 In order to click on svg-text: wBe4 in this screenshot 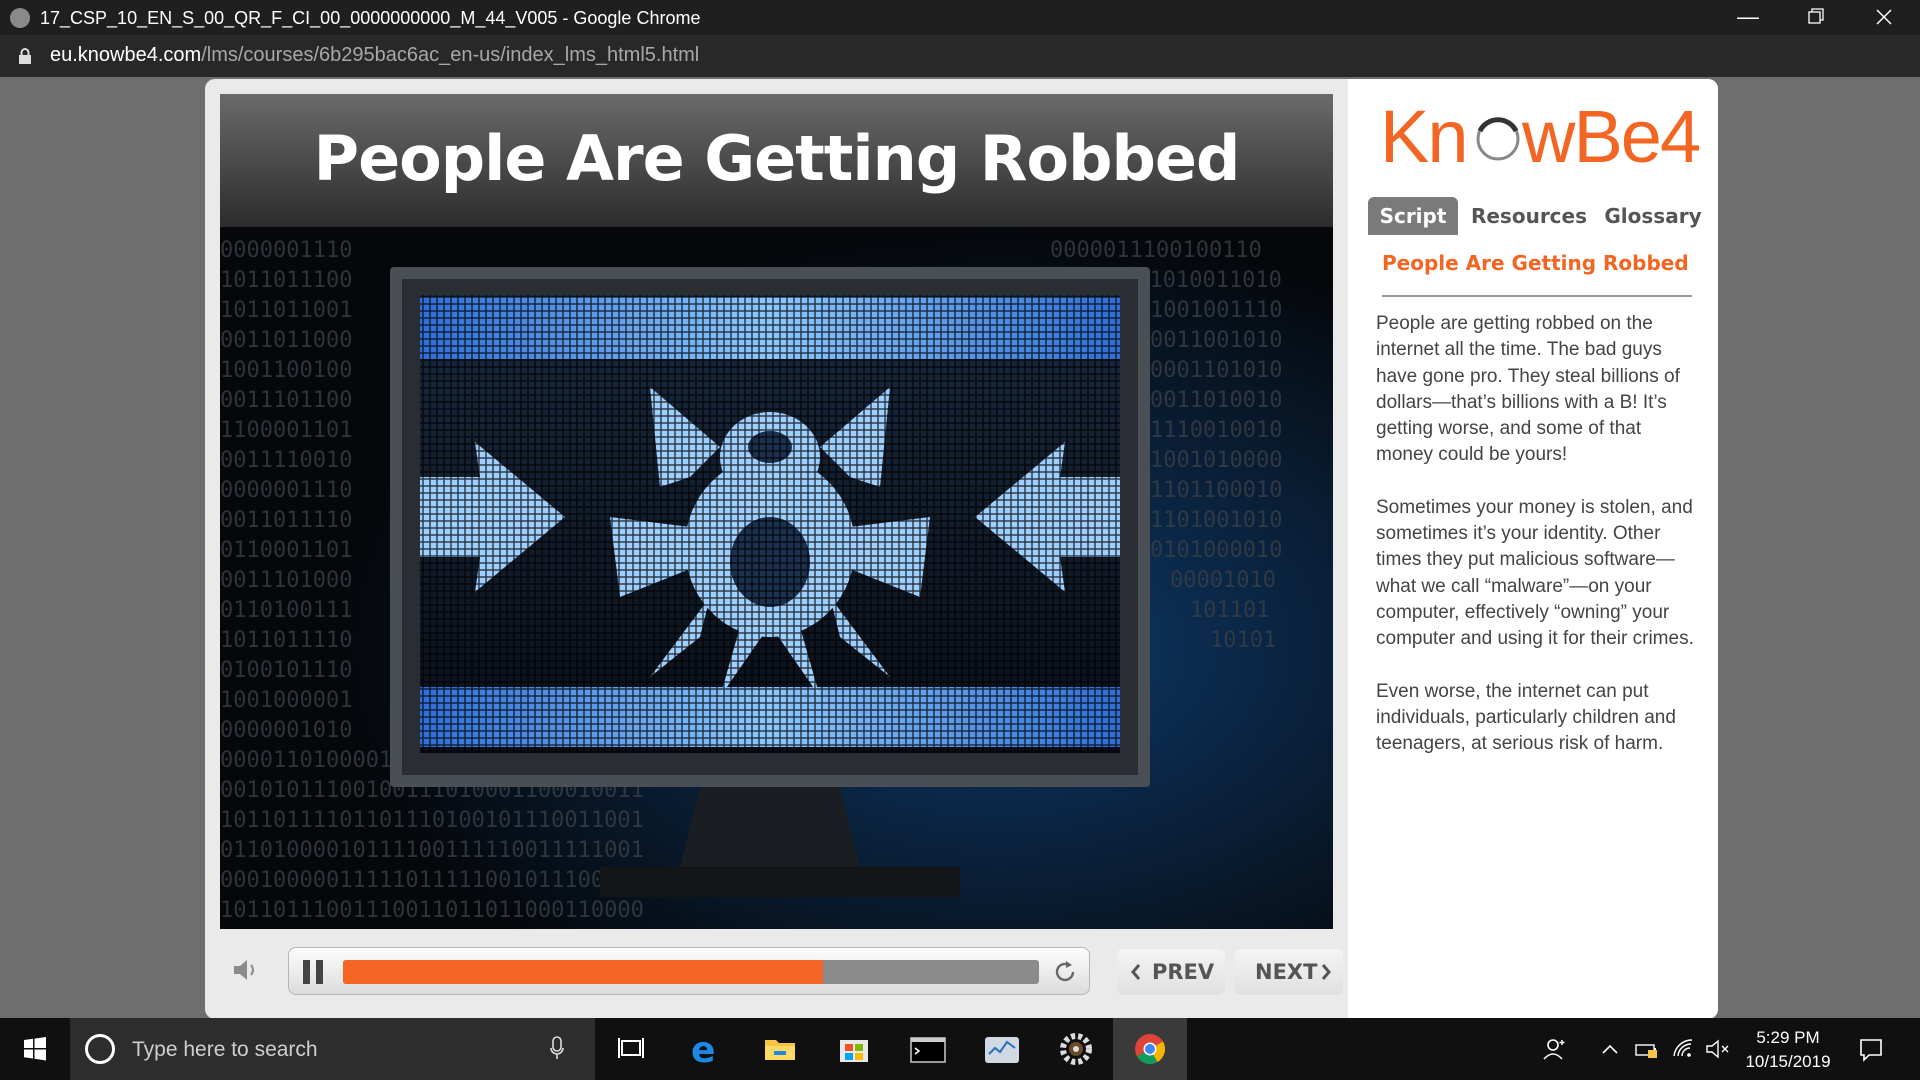, I will do `click(1610, 137)`.